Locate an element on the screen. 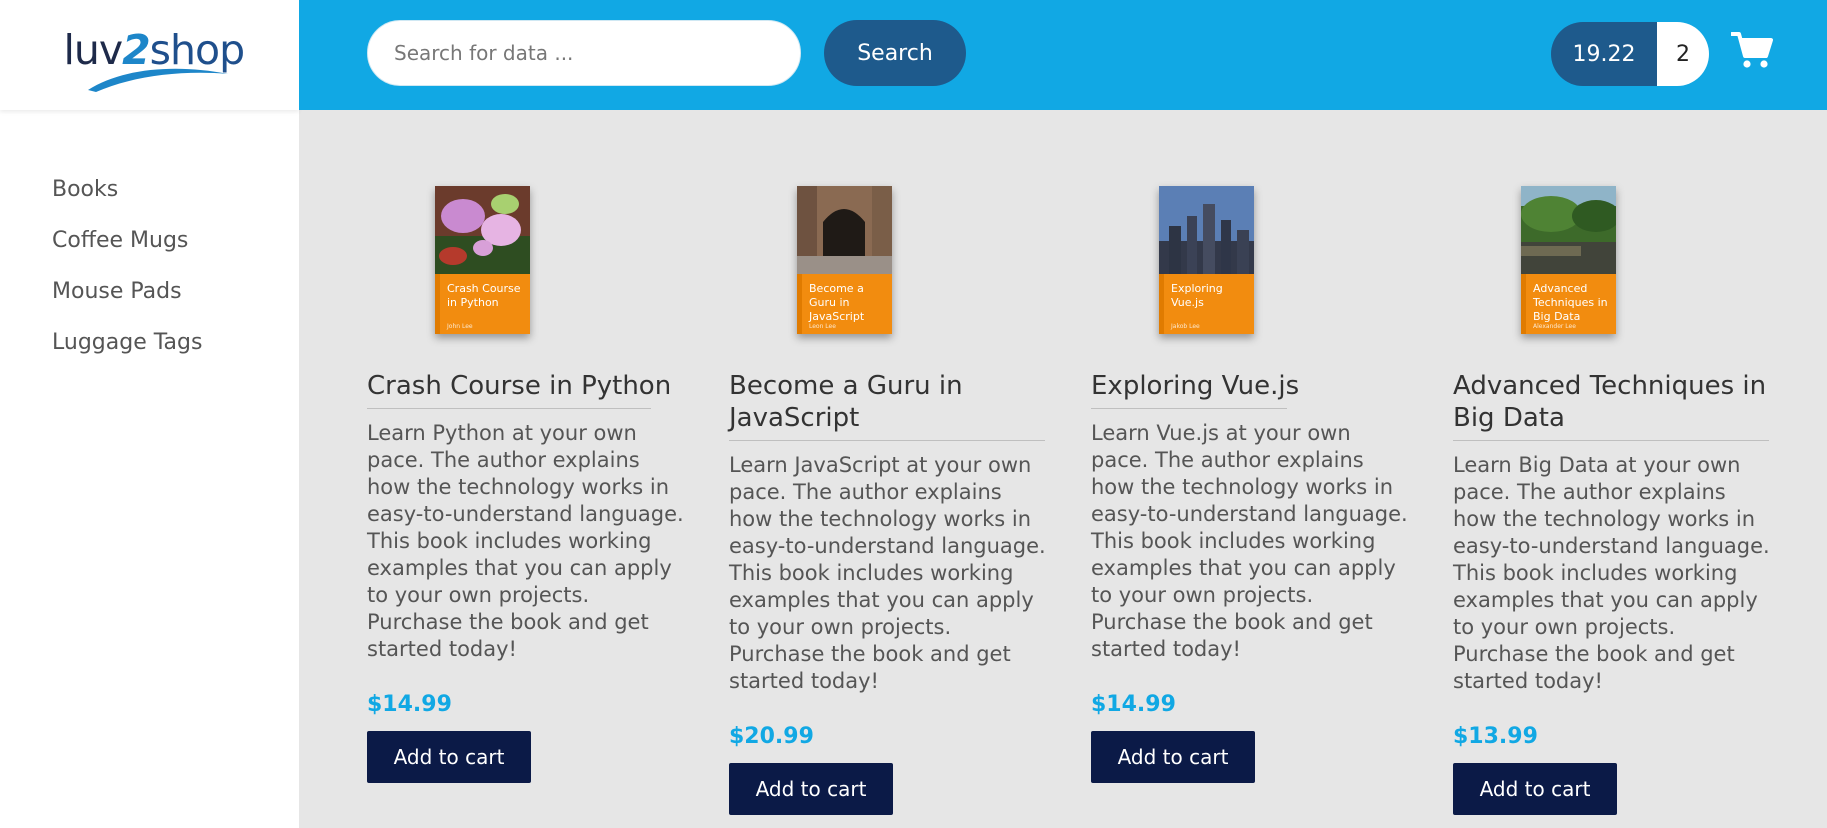 This screenshot has height=828, width=1827. cover-title: Exploring Vue.js is located at coordinates (1197, 295).